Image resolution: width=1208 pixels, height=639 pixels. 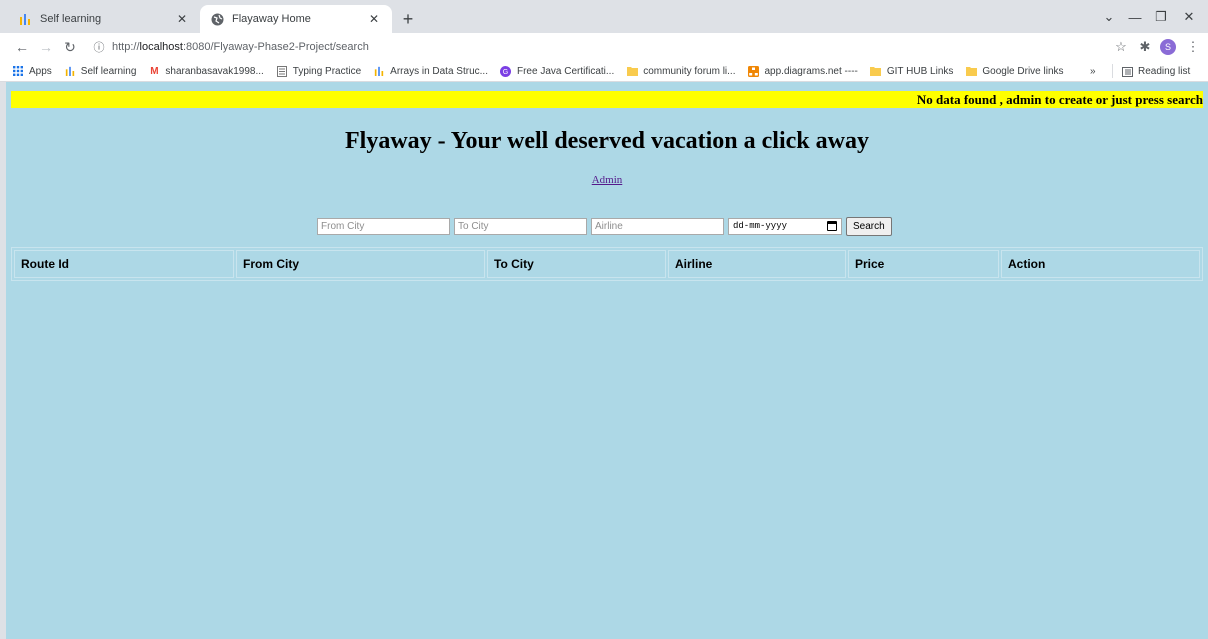 I want to click on bookmark-label: Self learning, so click(x=108, y=71).